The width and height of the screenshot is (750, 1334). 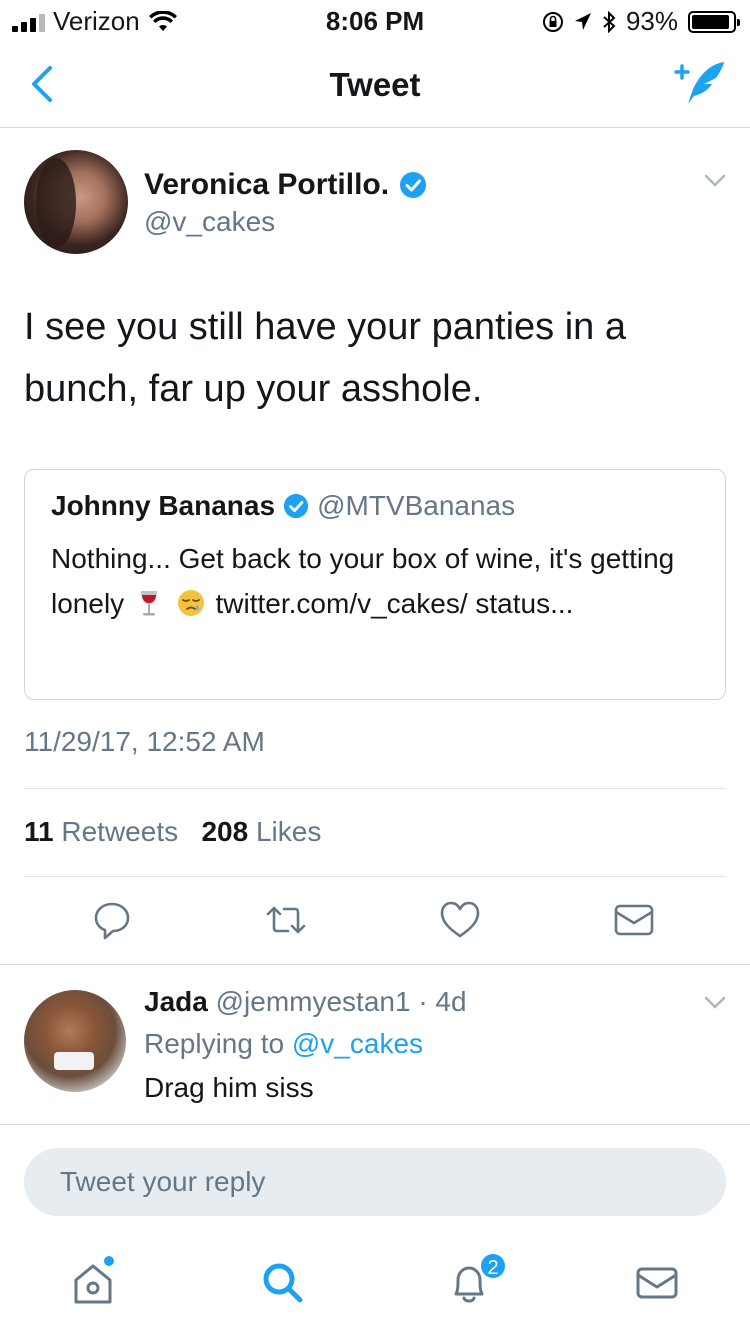 What do you see at coordinates (552, 21) in the screenshot?
I see `orientation-lock-icon` at bounding box center [552, 21].